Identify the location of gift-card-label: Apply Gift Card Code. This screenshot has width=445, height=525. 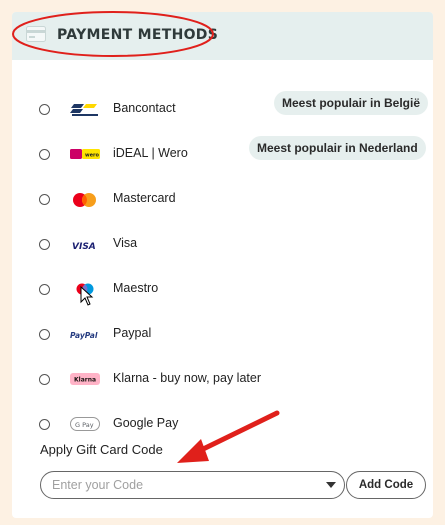
(101, 449).